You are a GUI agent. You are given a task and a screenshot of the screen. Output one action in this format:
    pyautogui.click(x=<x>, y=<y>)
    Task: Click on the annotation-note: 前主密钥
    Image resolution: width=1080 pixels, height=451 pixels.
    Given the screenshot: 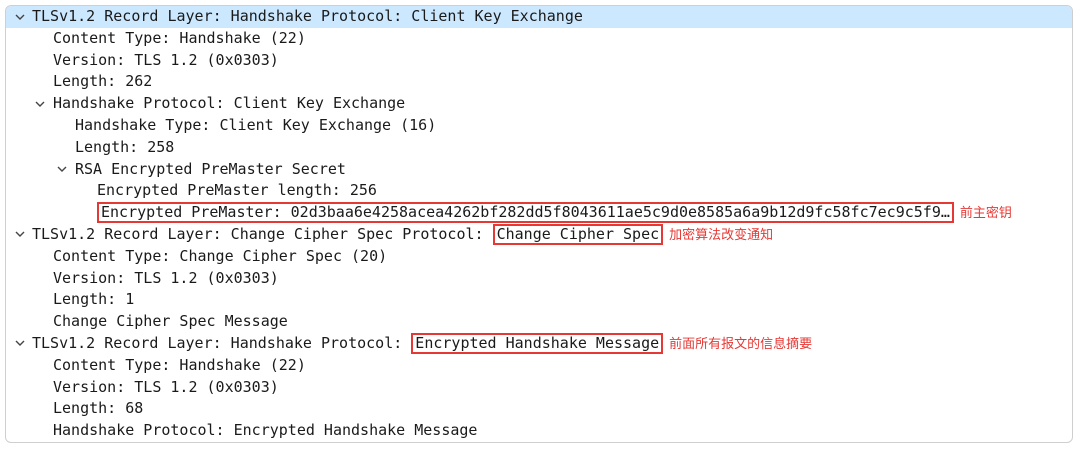 What is the action you would take?
    pyautogui.click(x=985, y=214)
    